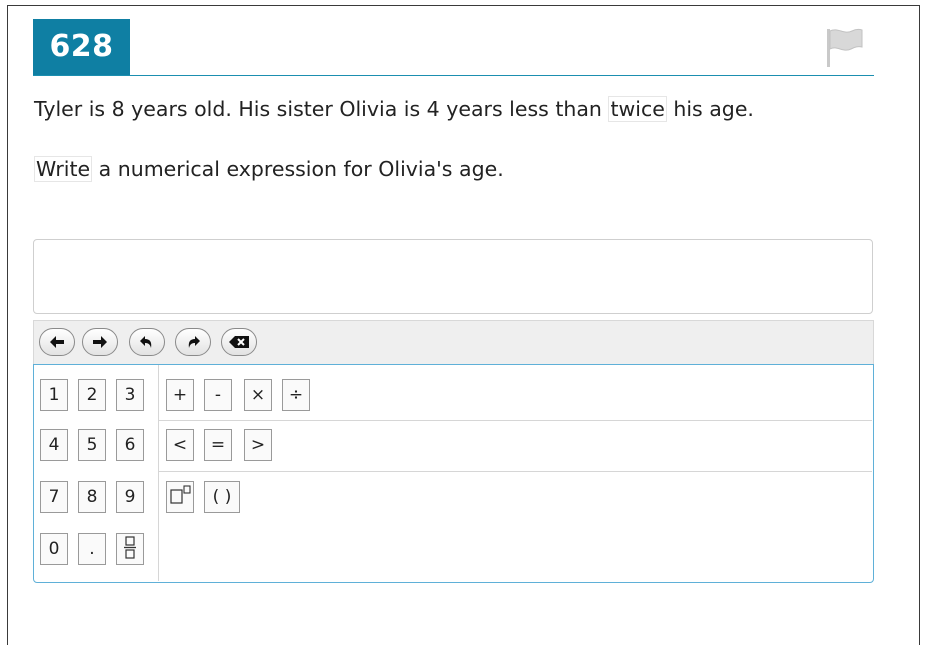 This screenshot has width=927, height=645. I want to click on arrow-left-icon, so click(57, 342).